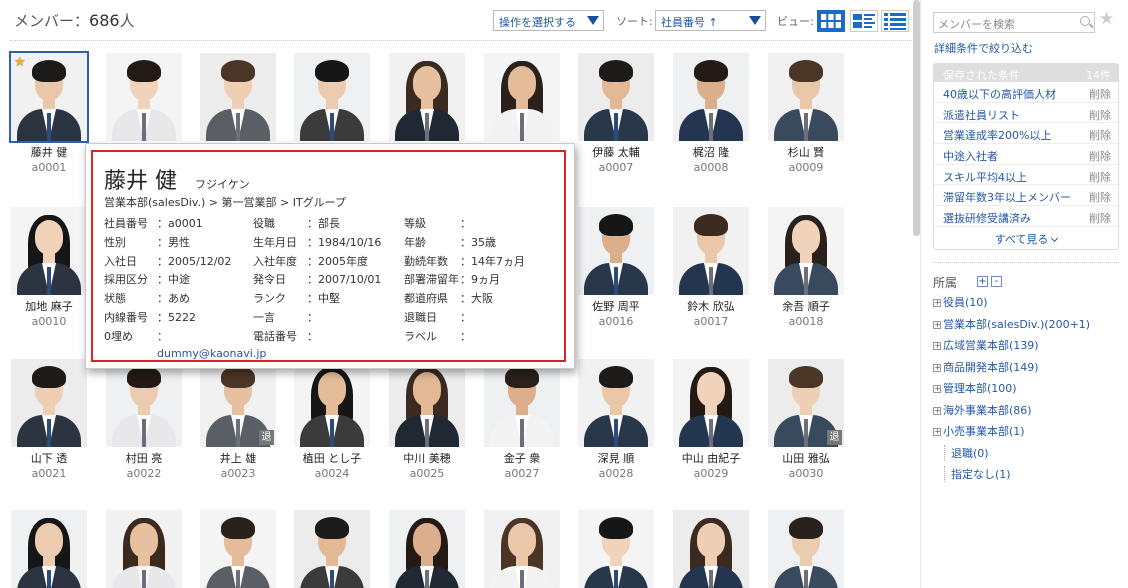 Image resolution: width=1128 pixels, height=588 pixels. I want to click on org-tree-item: 退職(0), so click(966, 452).